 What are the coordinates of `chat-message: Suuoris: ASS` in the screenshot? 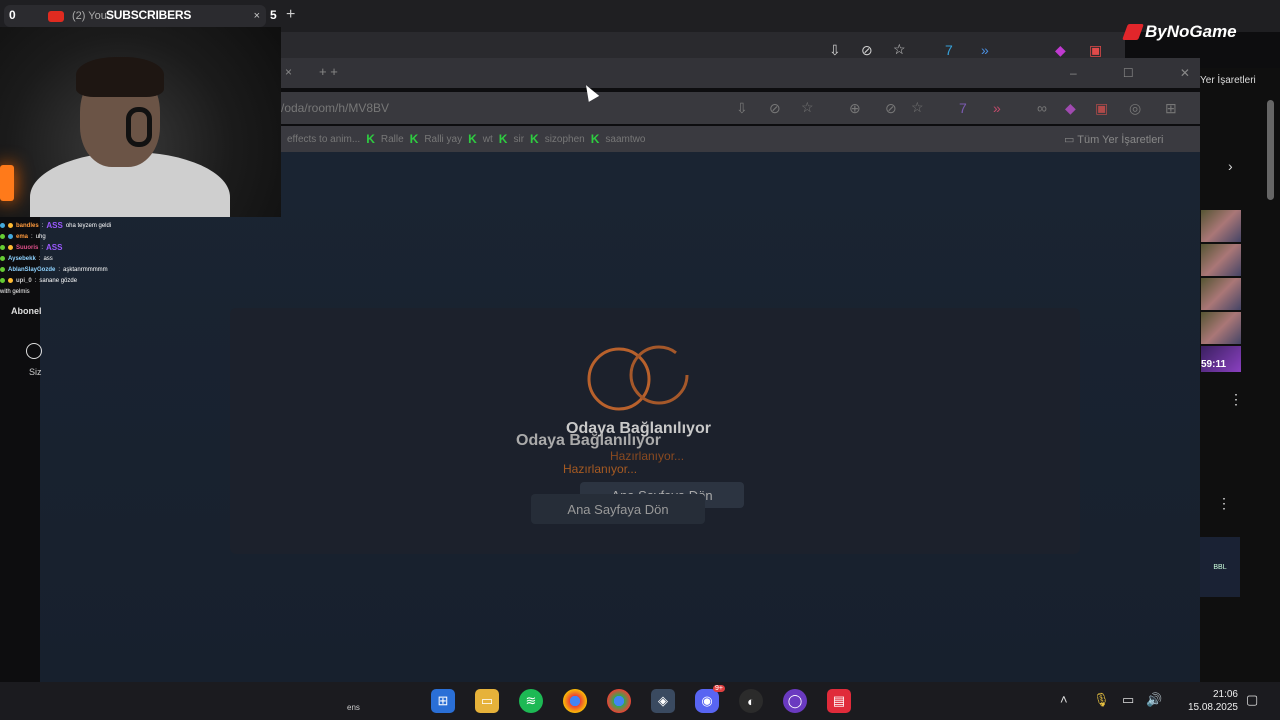 It's located at (100, 247).